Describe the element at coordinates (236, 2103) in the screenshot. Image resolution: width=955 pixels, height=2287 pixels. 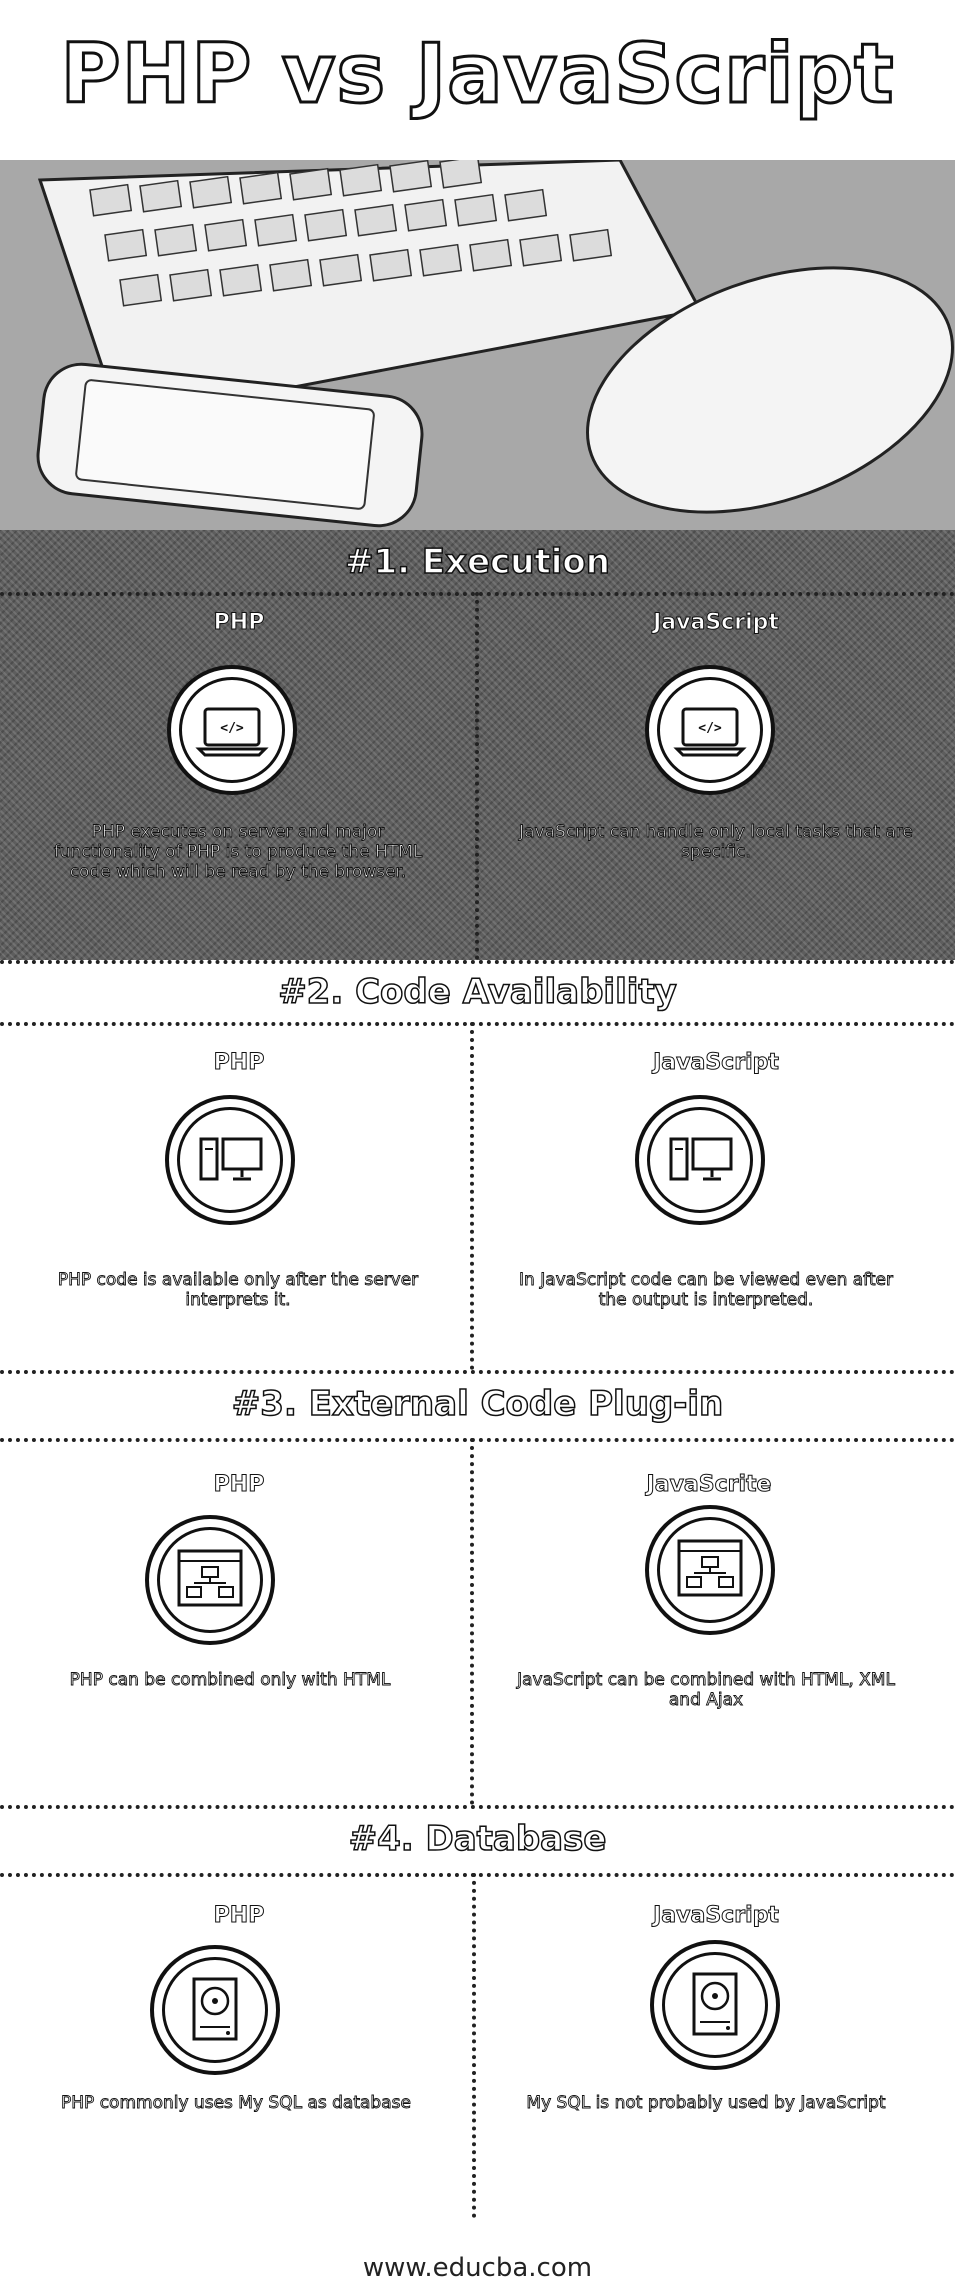
I see `description-php: PHP commonly uses My SQL as database` at that location.